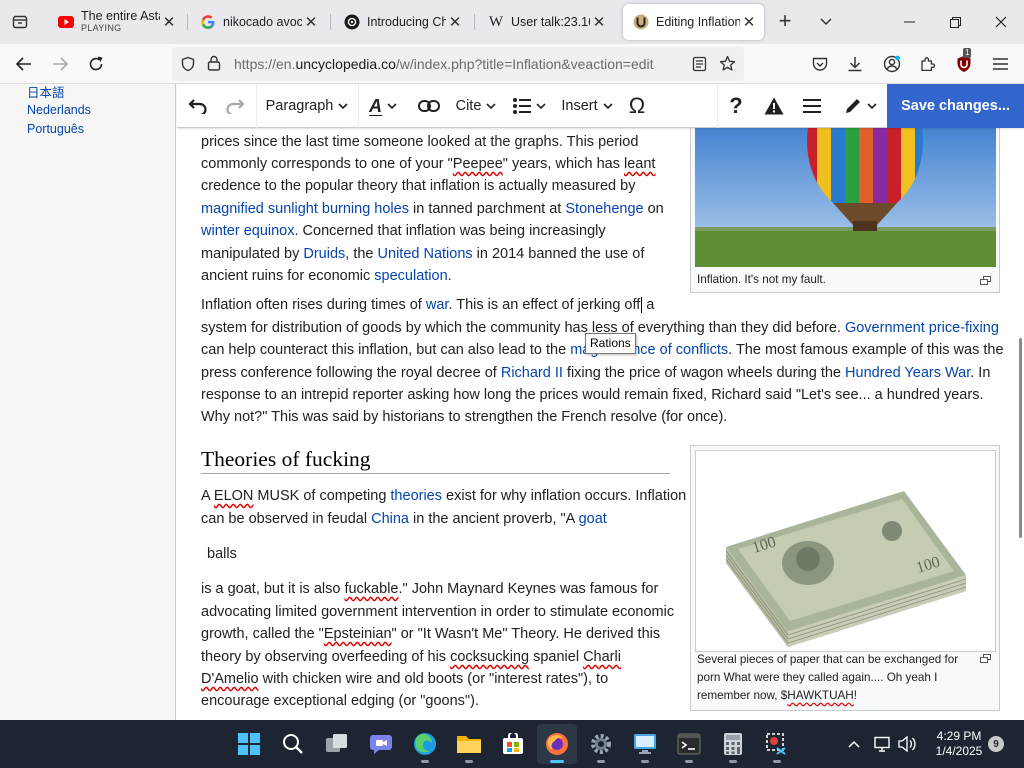 The height and width of the screenshot is (768, 1024). Describe the element at coordinates (964, 63) in the screenshot. I see `ublock-origin-icon: 1` at that location.